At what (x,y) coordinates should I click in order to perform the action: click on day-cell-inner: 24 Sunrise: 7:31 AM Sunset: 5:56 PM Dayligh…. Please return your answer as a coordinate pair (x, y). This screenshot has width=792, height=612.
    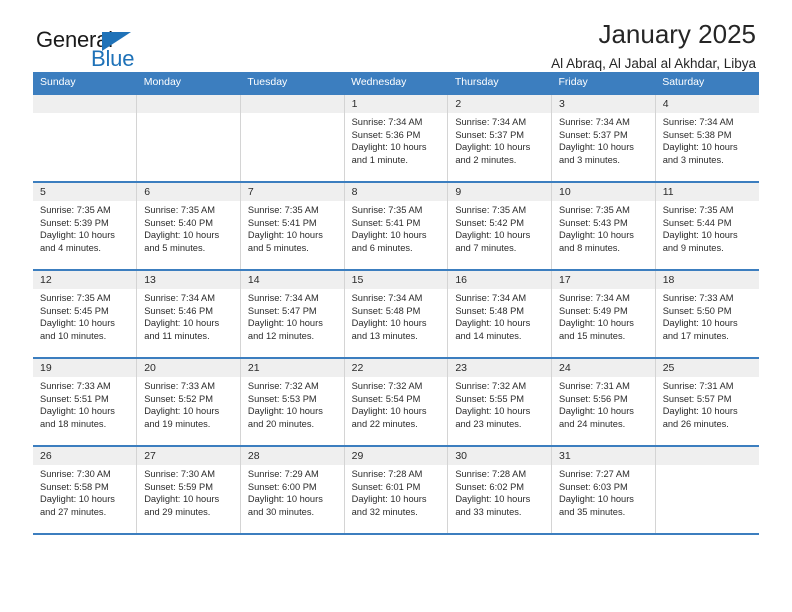
    Looking at the image, I should click on (603, 402).